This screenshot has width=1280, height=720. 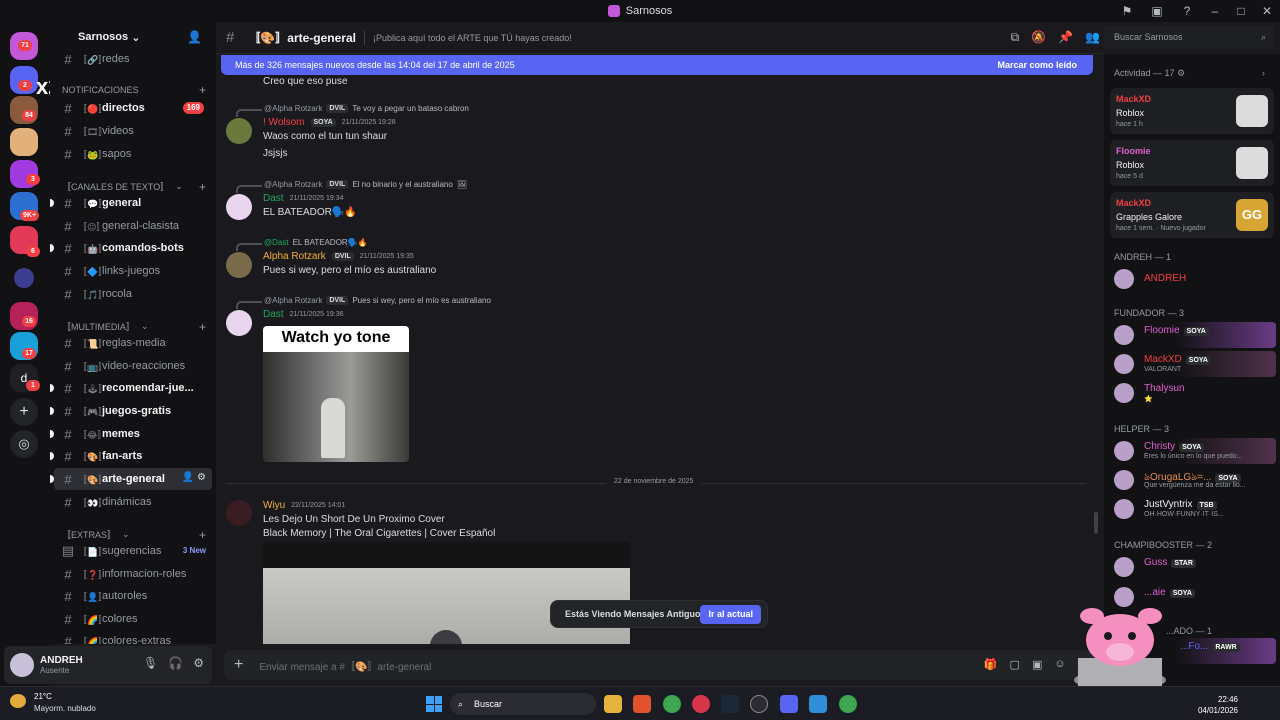 What do you see at coordinates (1193, 279) in the screenshot?
I see `member-item: ANDREH` at bounding box center [1193, 279].